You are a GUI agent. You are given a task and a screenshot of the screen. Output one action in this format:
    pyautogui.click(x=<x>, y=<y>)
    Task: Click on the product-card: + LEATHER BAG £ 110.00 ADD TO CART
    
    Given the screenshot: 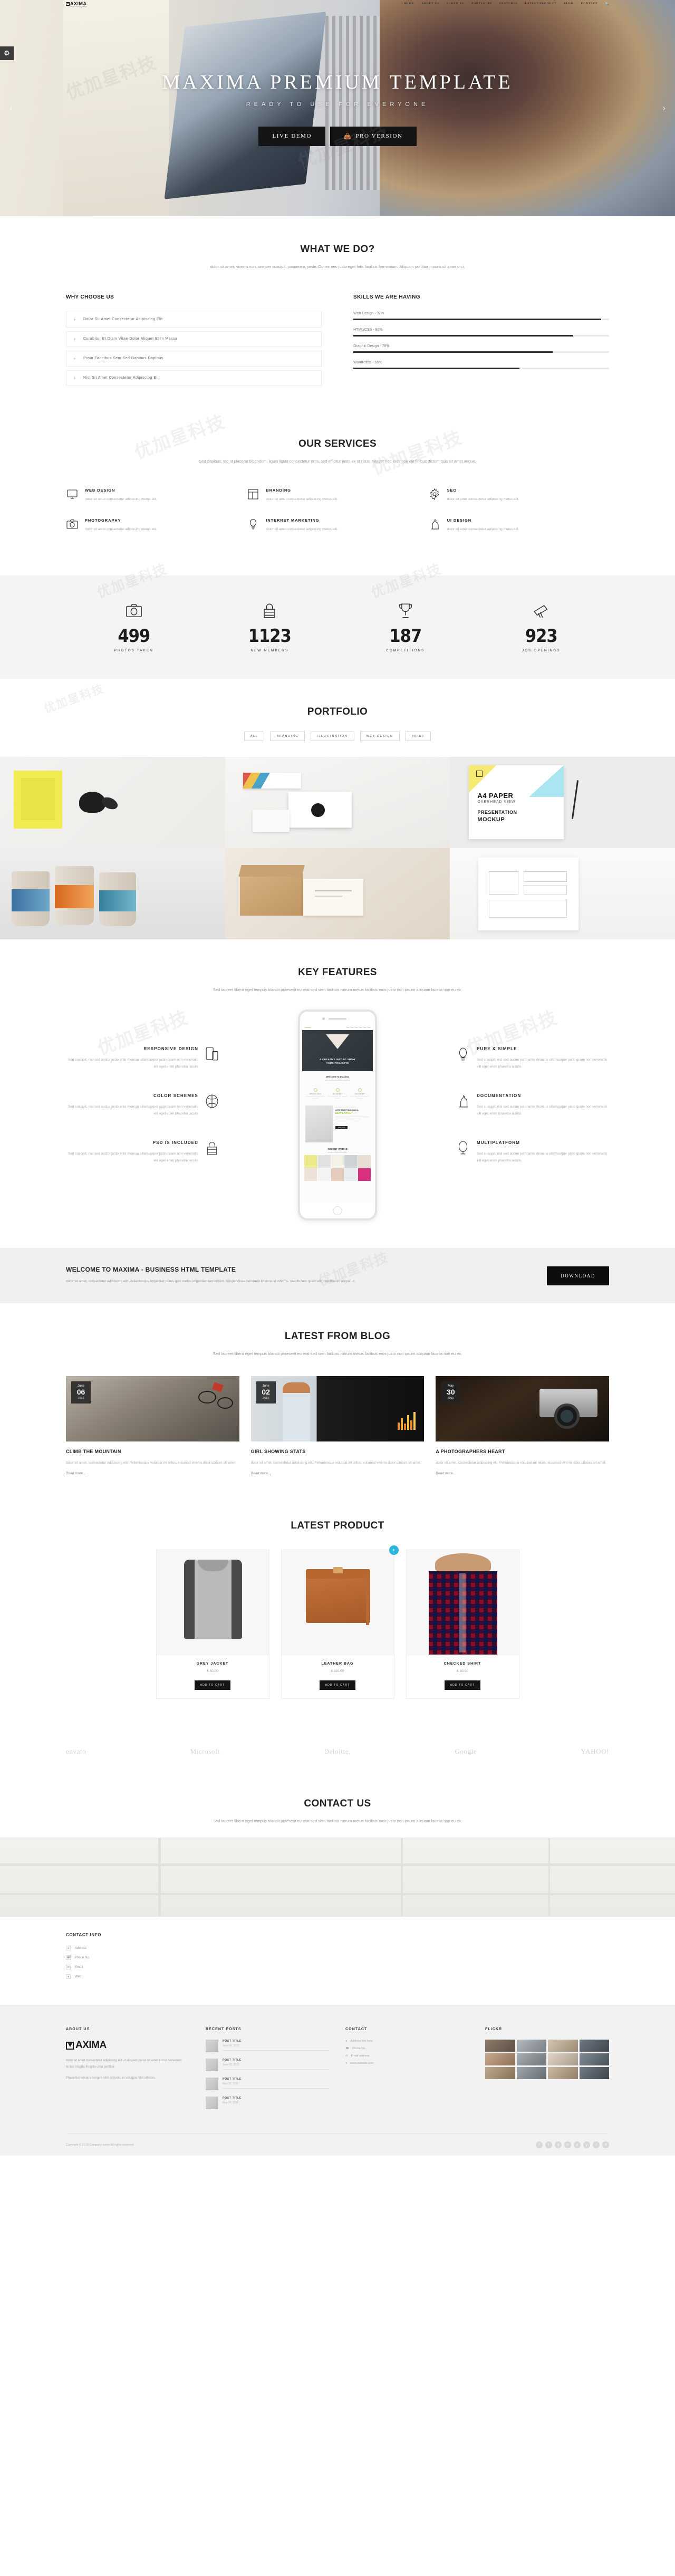 What is the action you would take?
    pyautogui.click(x=340, y=1622)
    